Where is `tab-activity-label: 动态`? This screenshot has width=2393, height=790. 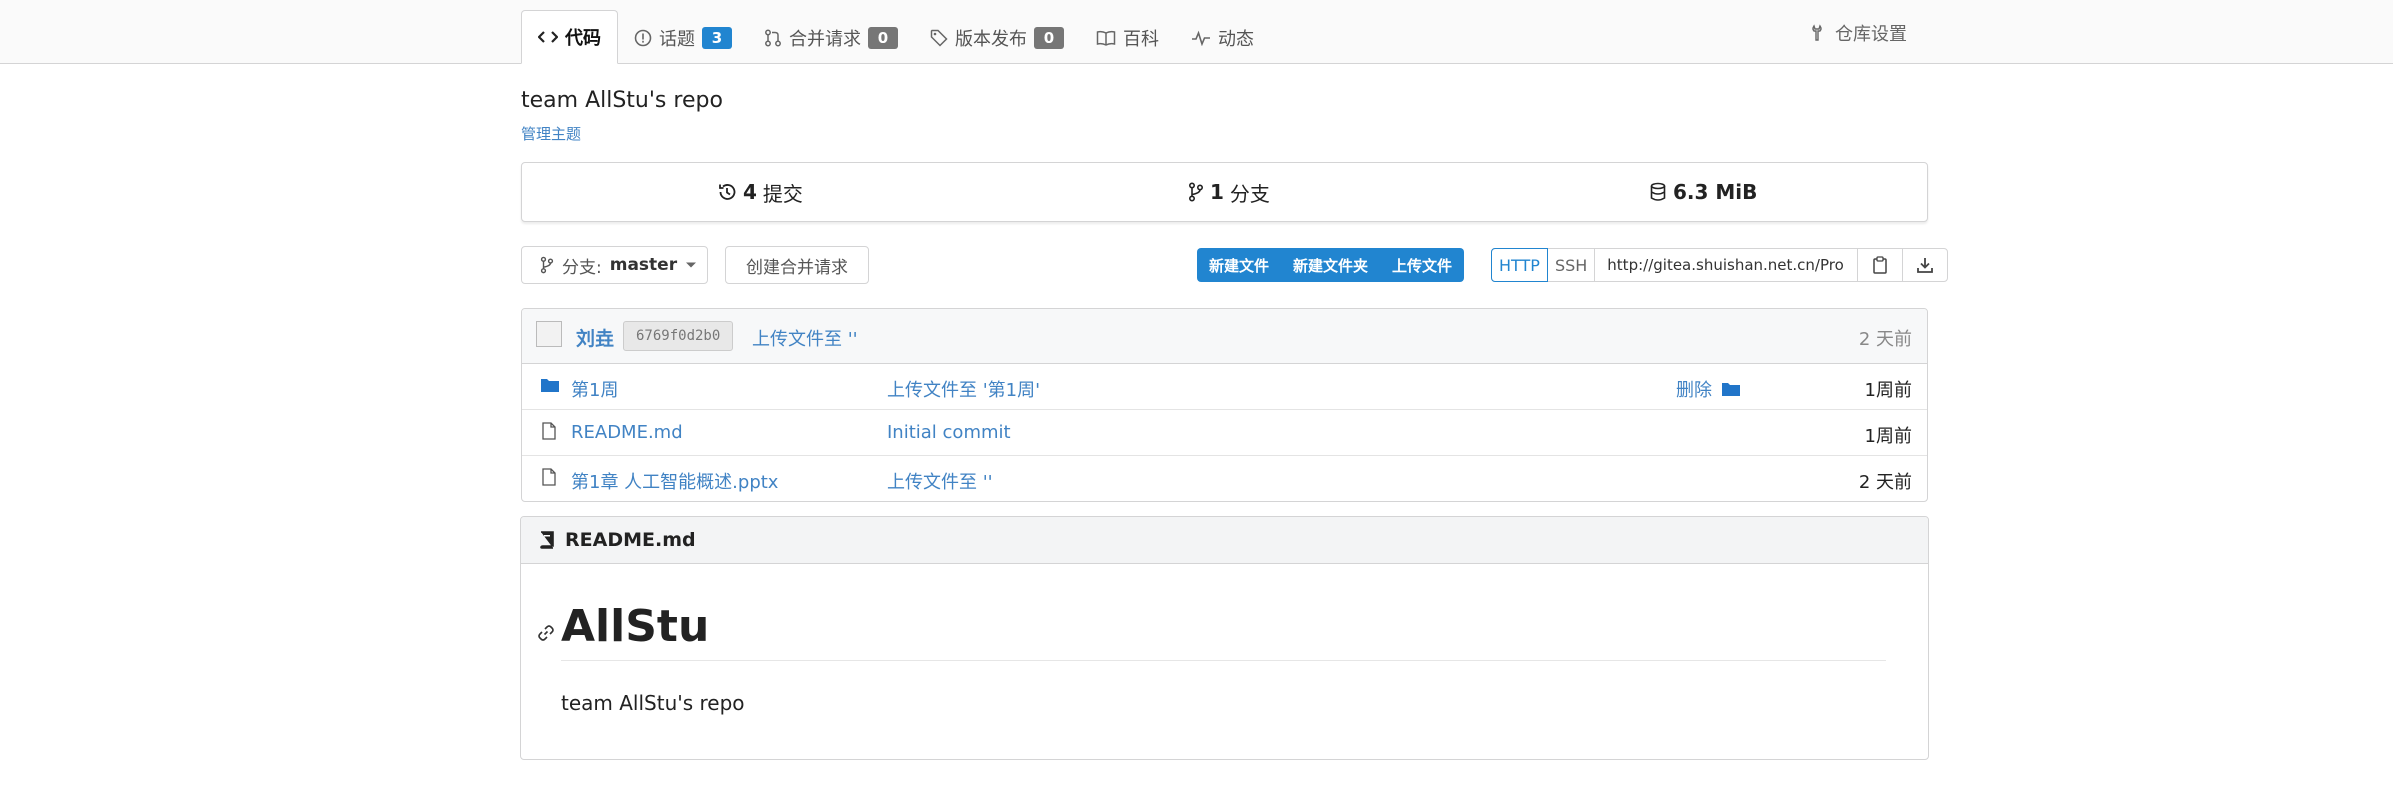 tab-activity-label: 动态 is located at coordinates (1236, 39).